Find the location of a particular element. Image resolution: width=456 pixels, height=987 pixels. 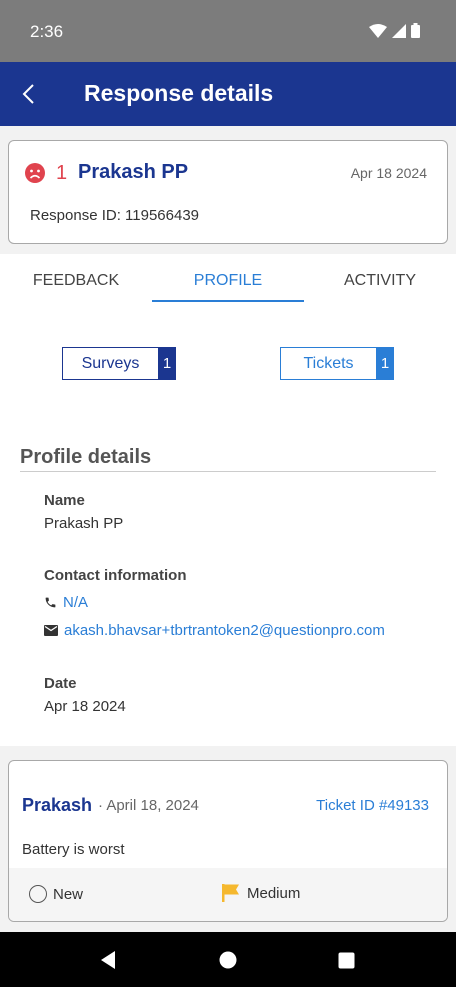

ticket-text: Battery is worst is located at coordinates (73, 849).